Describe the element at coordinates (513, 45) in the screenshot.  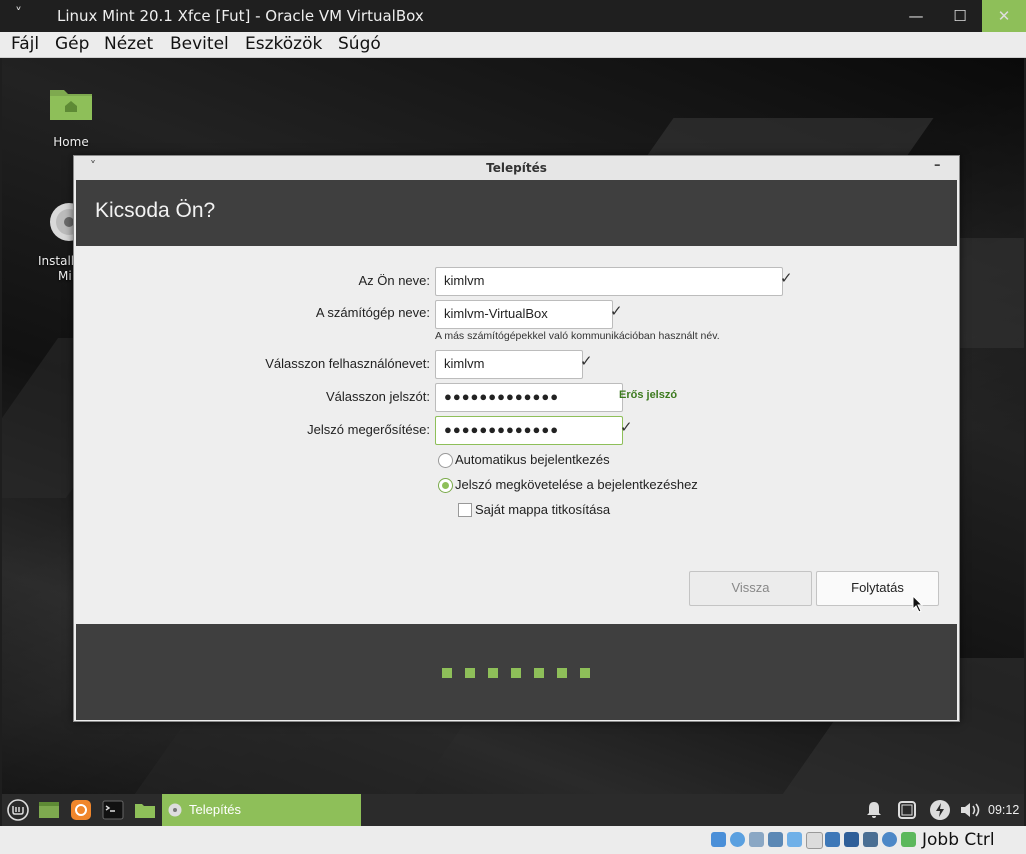
I see `vbox-menubar: Fájl Gép Nézet Bevitel Eszközök Súgó` at that location.